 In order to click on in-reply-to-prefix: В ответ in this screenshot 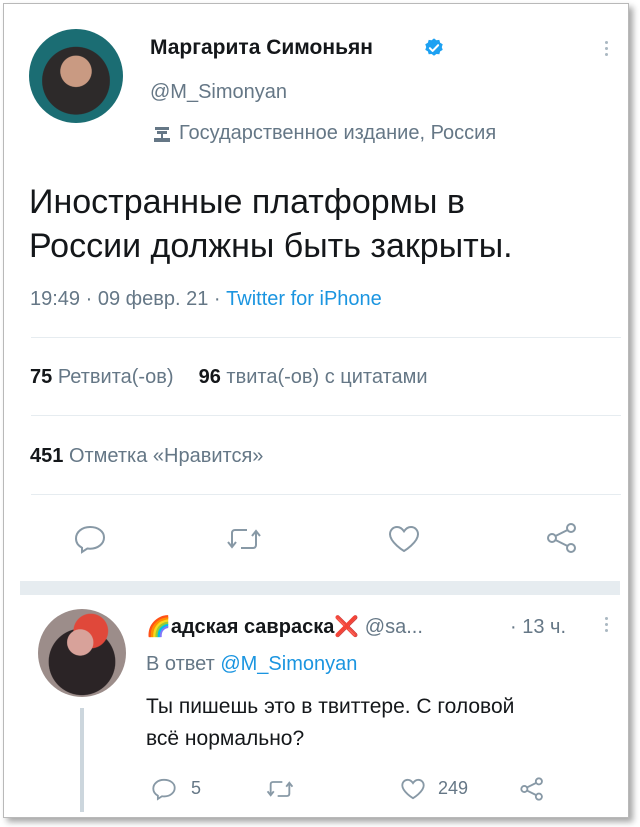, I will do `click(180, 664)`.